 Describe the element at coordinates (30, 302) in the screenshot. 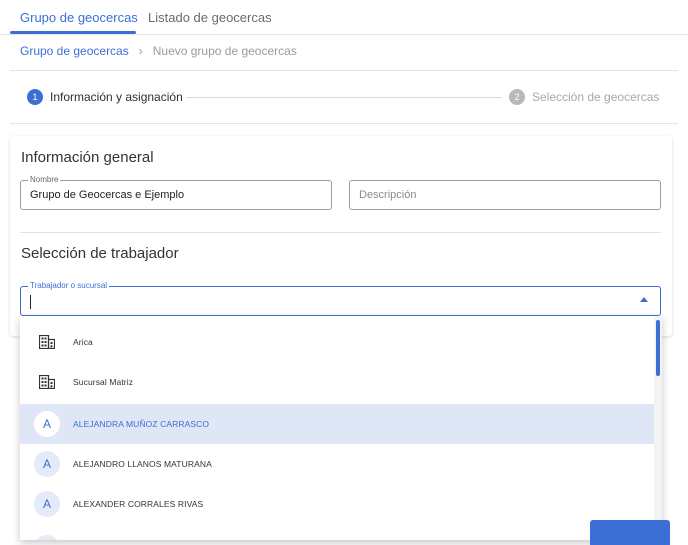

I see `text-caret` at that location.